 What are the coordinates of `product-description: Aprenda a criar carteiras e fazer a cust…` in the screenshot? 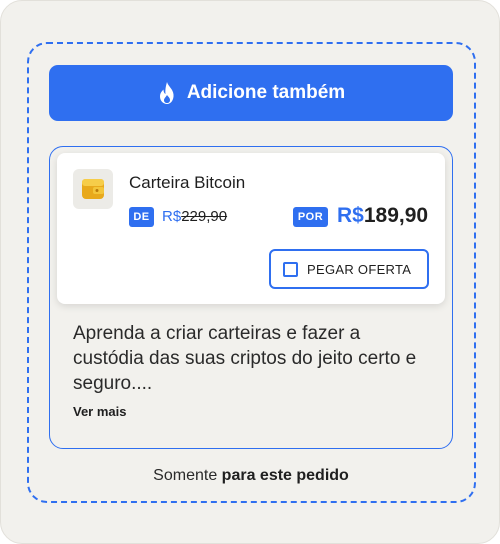 It's located at (245, 358).